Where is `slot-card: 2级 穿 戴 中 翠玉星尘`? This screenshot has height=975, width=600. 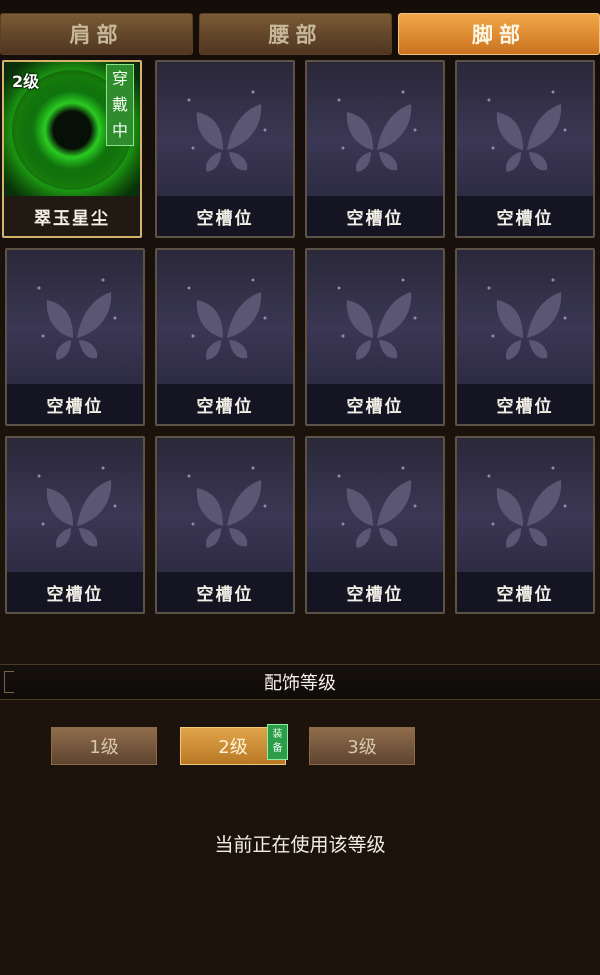
slot-card: 2级 穿 戴 中 翠玉星尘 is located at coordinates (72, 149).